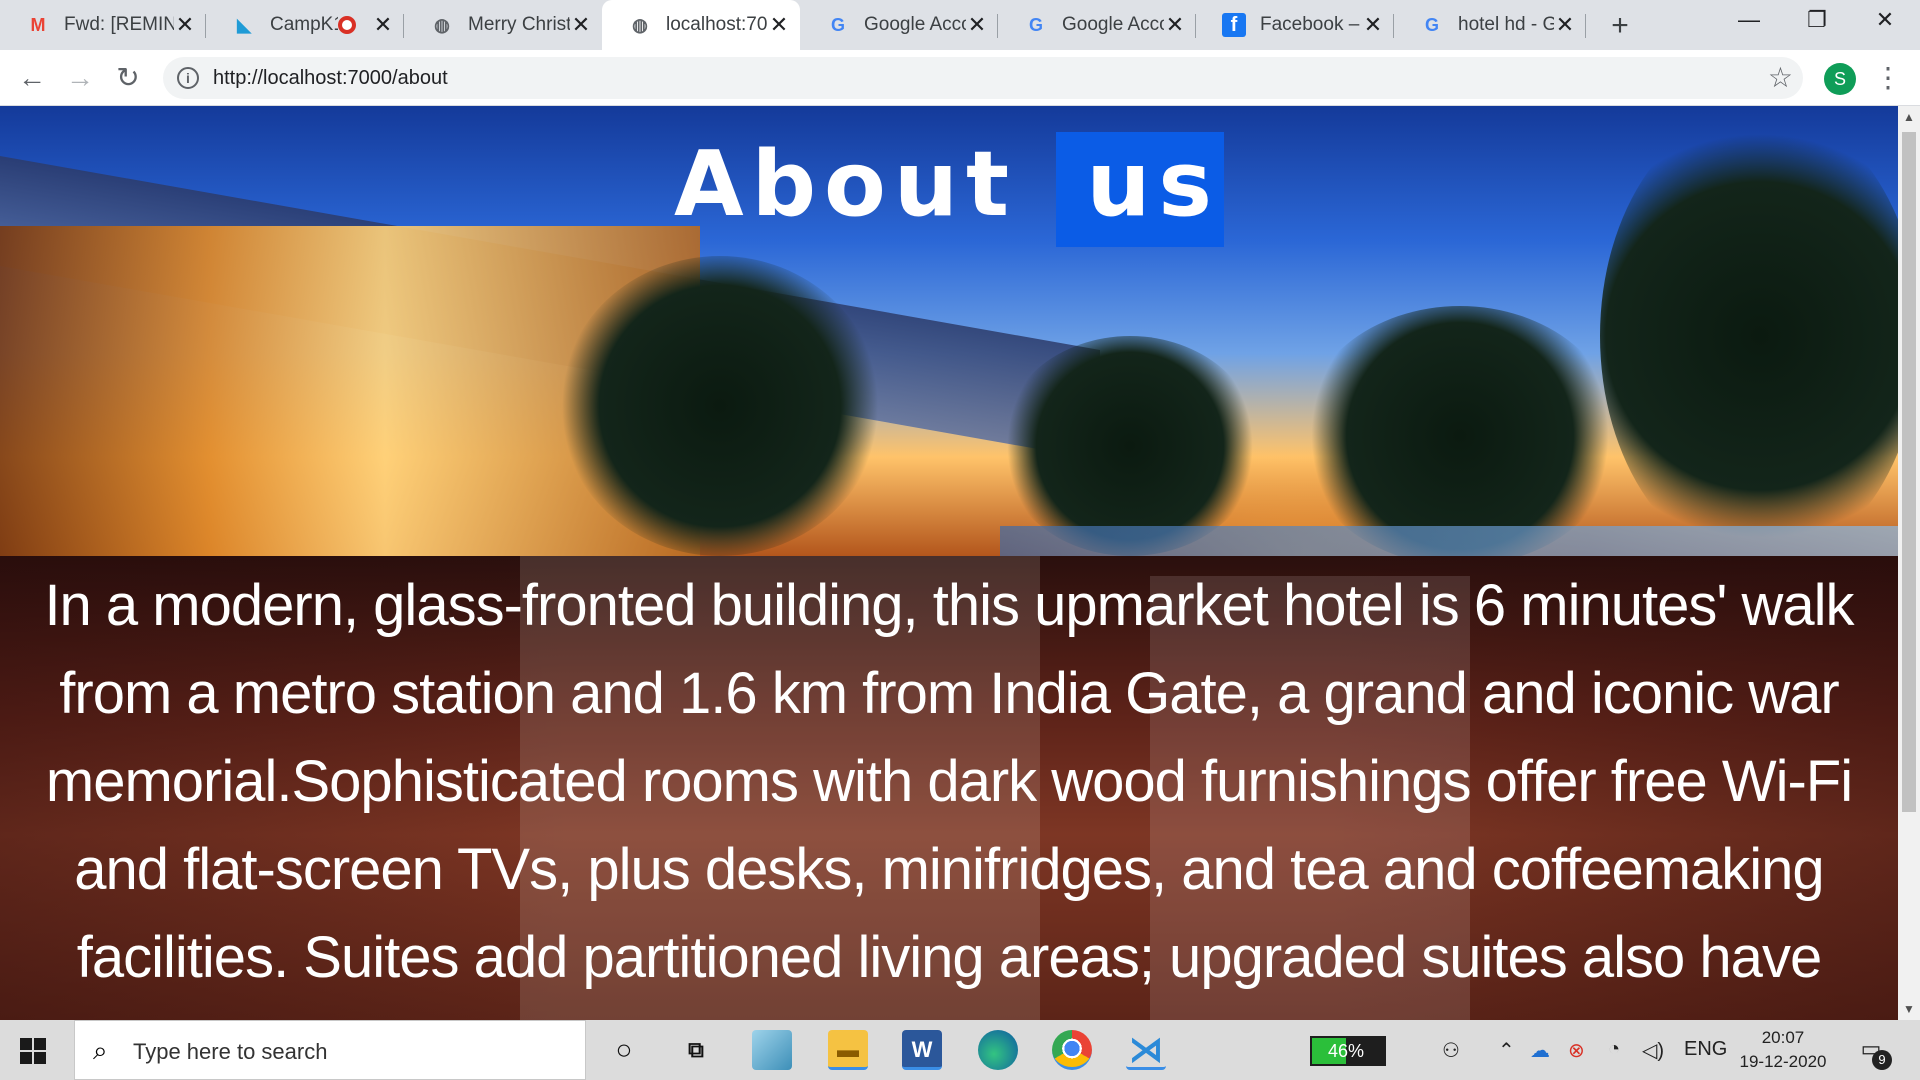 The width and height of the screenshot is (1920, 1080). Describe the element at coordinates (1885, 22) in the screenshot. I see `close-window-button: ✕` at that location.